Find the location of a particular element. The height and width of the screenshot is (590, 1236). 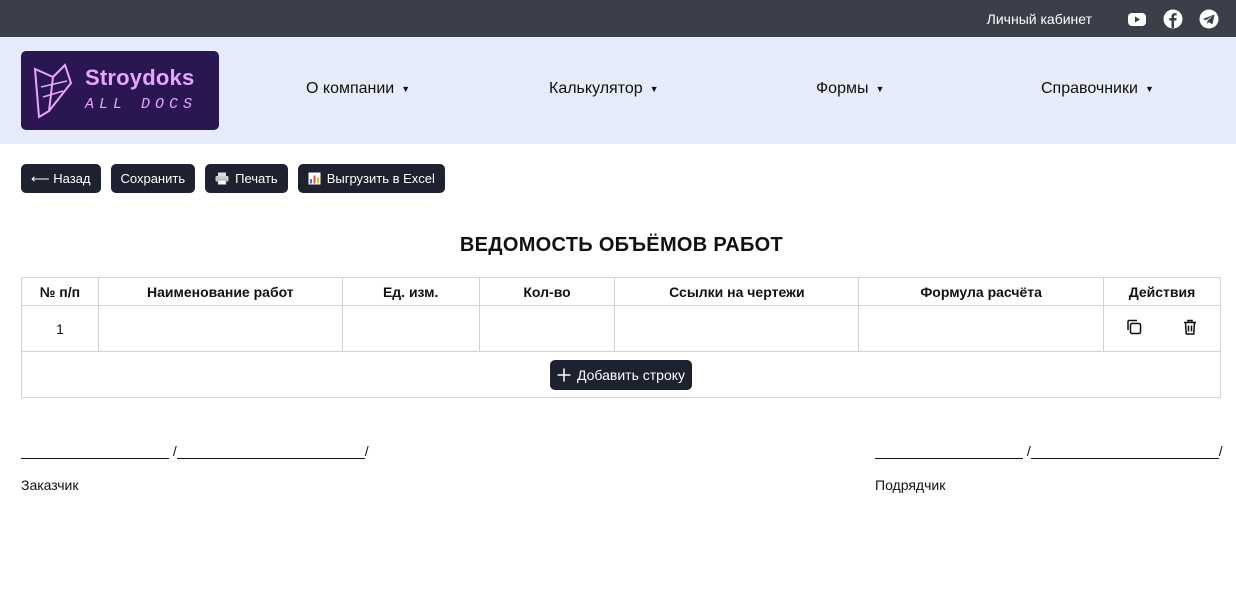

add-row: Добавить строку is located at coordinates (621, 374).